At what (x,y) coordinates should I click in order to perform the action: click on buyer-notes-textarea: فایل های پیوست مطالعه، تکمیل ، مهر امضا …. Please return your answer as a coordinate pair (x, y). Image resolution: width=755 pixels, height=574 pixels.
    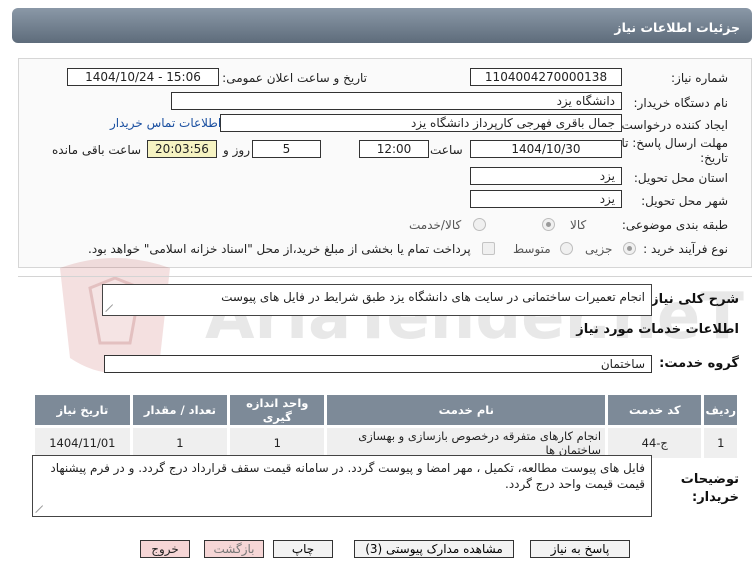
    Looking at the image, I should click on (342, 486).